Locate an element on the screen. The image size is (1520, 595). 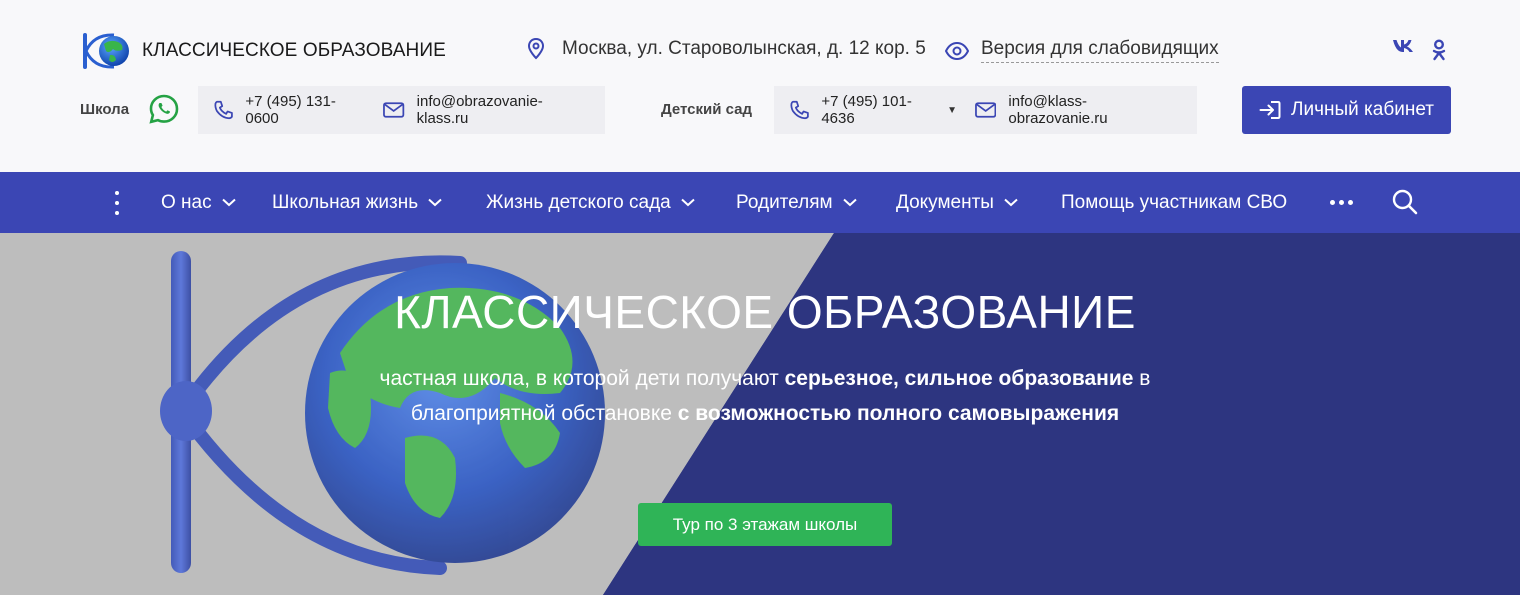
kindergarten-label: Детский сад is located at coordinates (707, 109).